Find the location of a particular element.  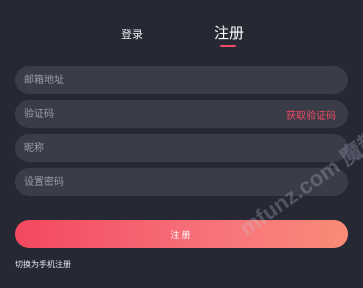

nickname-input is located at coordinates (186, 148).